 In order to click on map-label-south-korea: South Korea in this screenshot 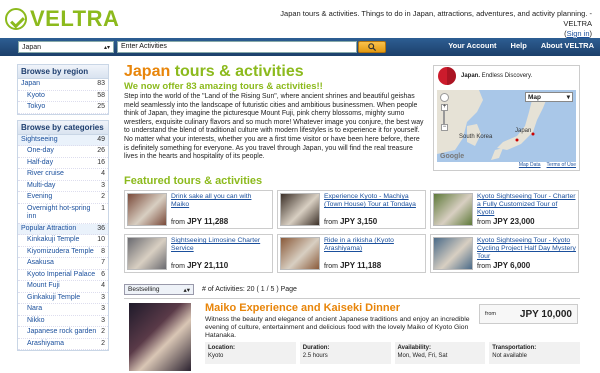, I will do `click(476, 137)`.